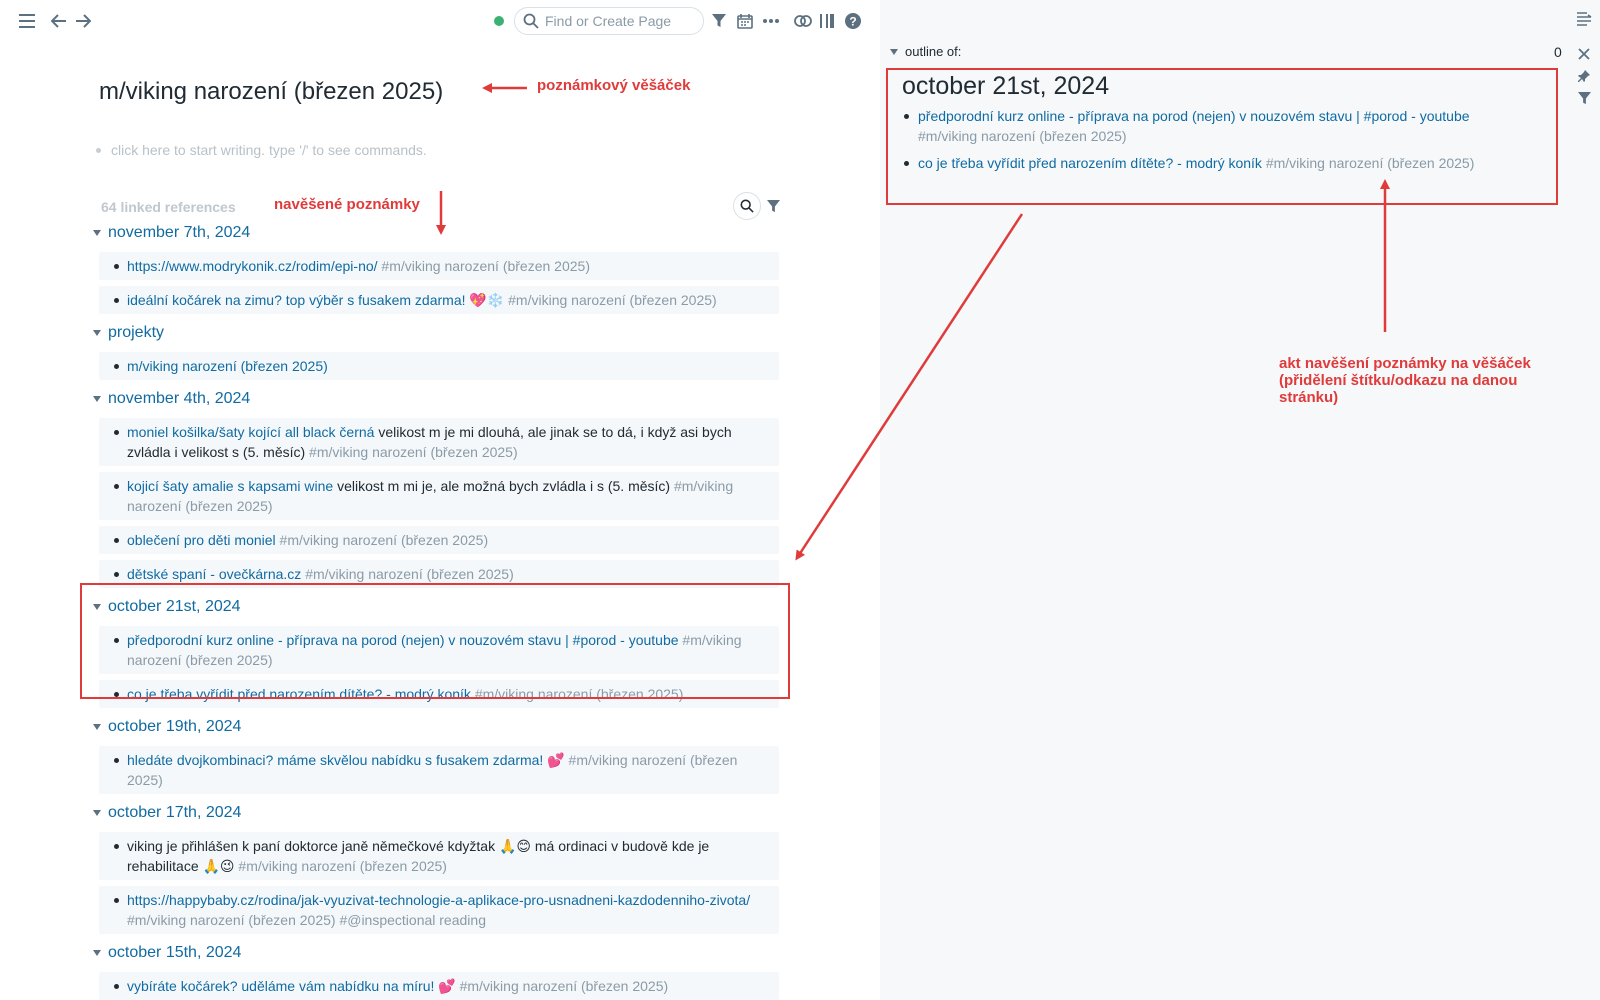 The height and width of the screenshot is (1000, 1600). I want to click on reference-group-header: projekty, so click(435, 333).